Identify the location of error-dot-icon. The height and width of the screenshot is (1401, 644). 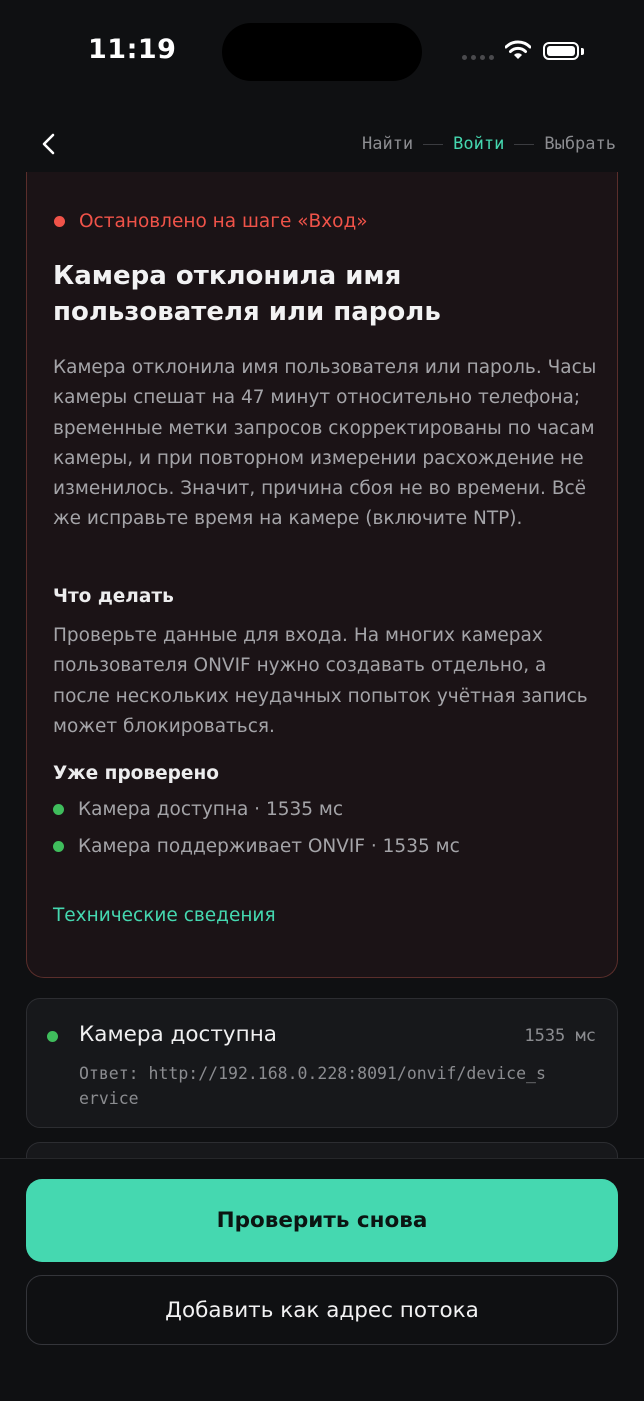
(59, 221).